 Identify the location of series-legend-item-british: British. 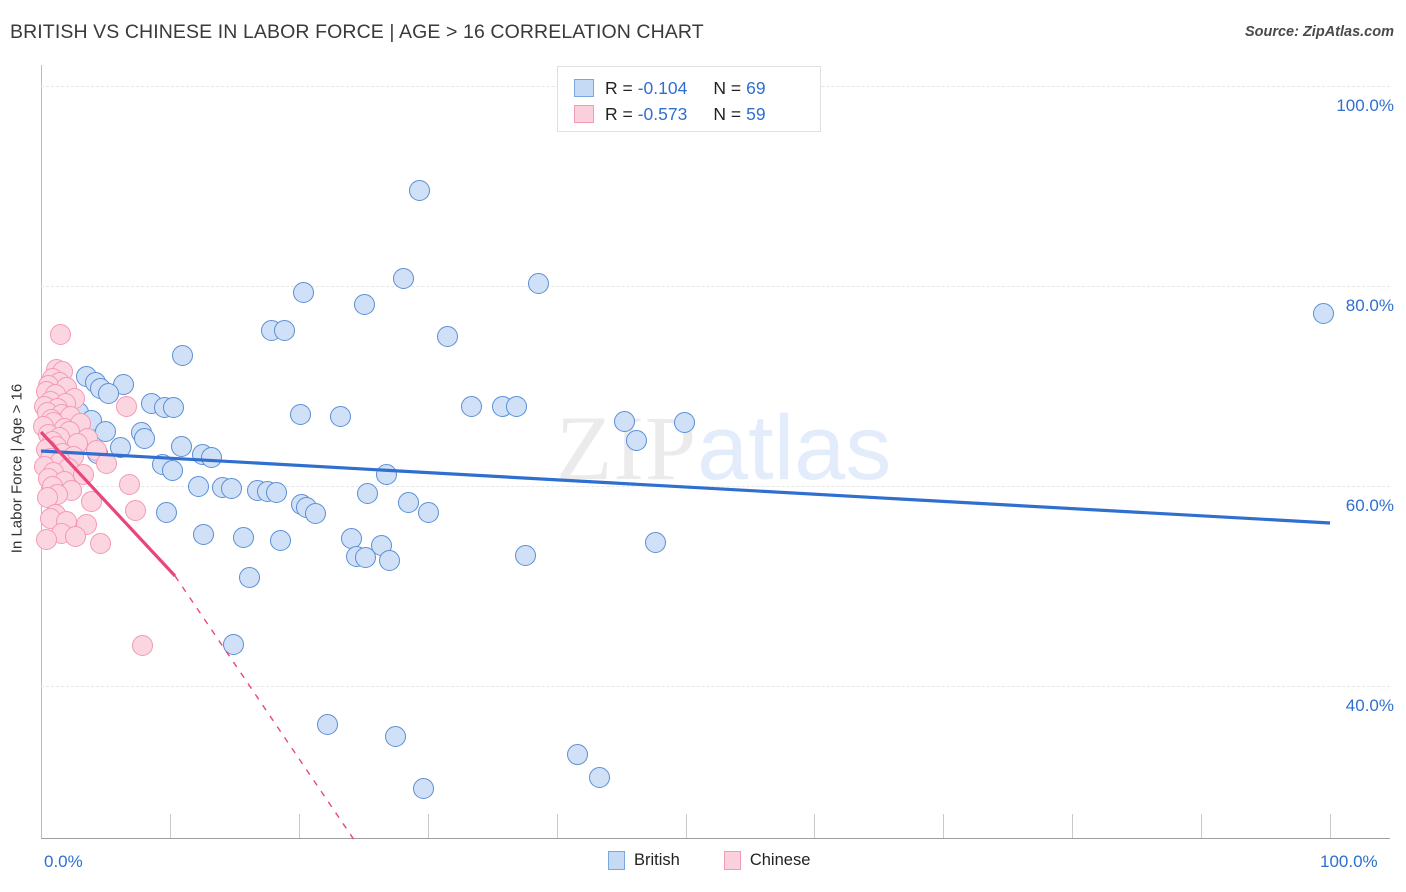
(644, 860).